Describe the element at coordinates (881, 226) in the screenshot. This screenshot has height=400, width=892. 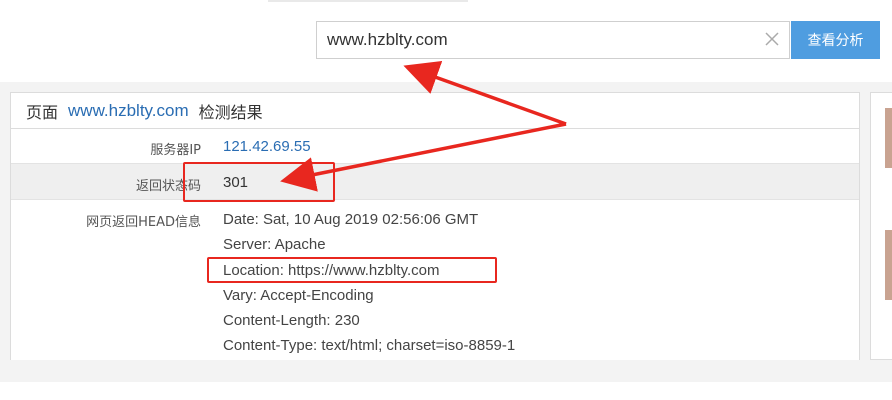
I see `side-ad-panel` at that location.